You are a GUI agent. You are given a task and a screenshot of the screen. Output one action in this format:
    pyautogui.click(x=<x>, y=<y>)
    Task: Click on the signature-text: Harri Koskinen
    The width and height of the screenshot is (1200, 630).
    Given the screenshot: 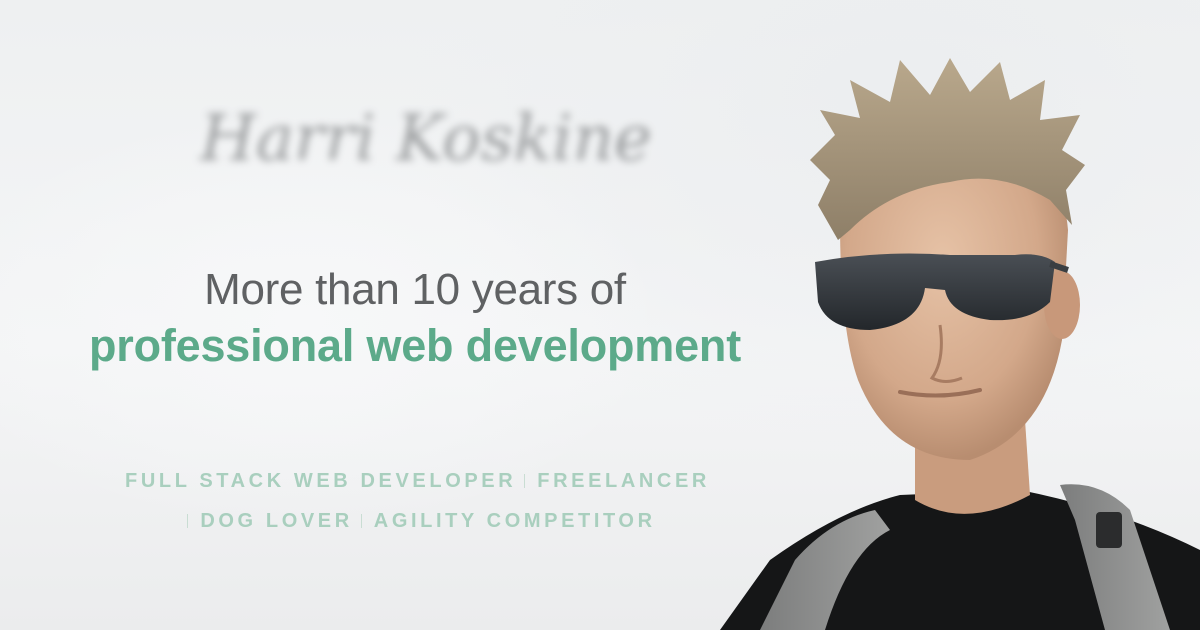 What is the action you would take?
    pyautogui.click(x=424, y=139)
    